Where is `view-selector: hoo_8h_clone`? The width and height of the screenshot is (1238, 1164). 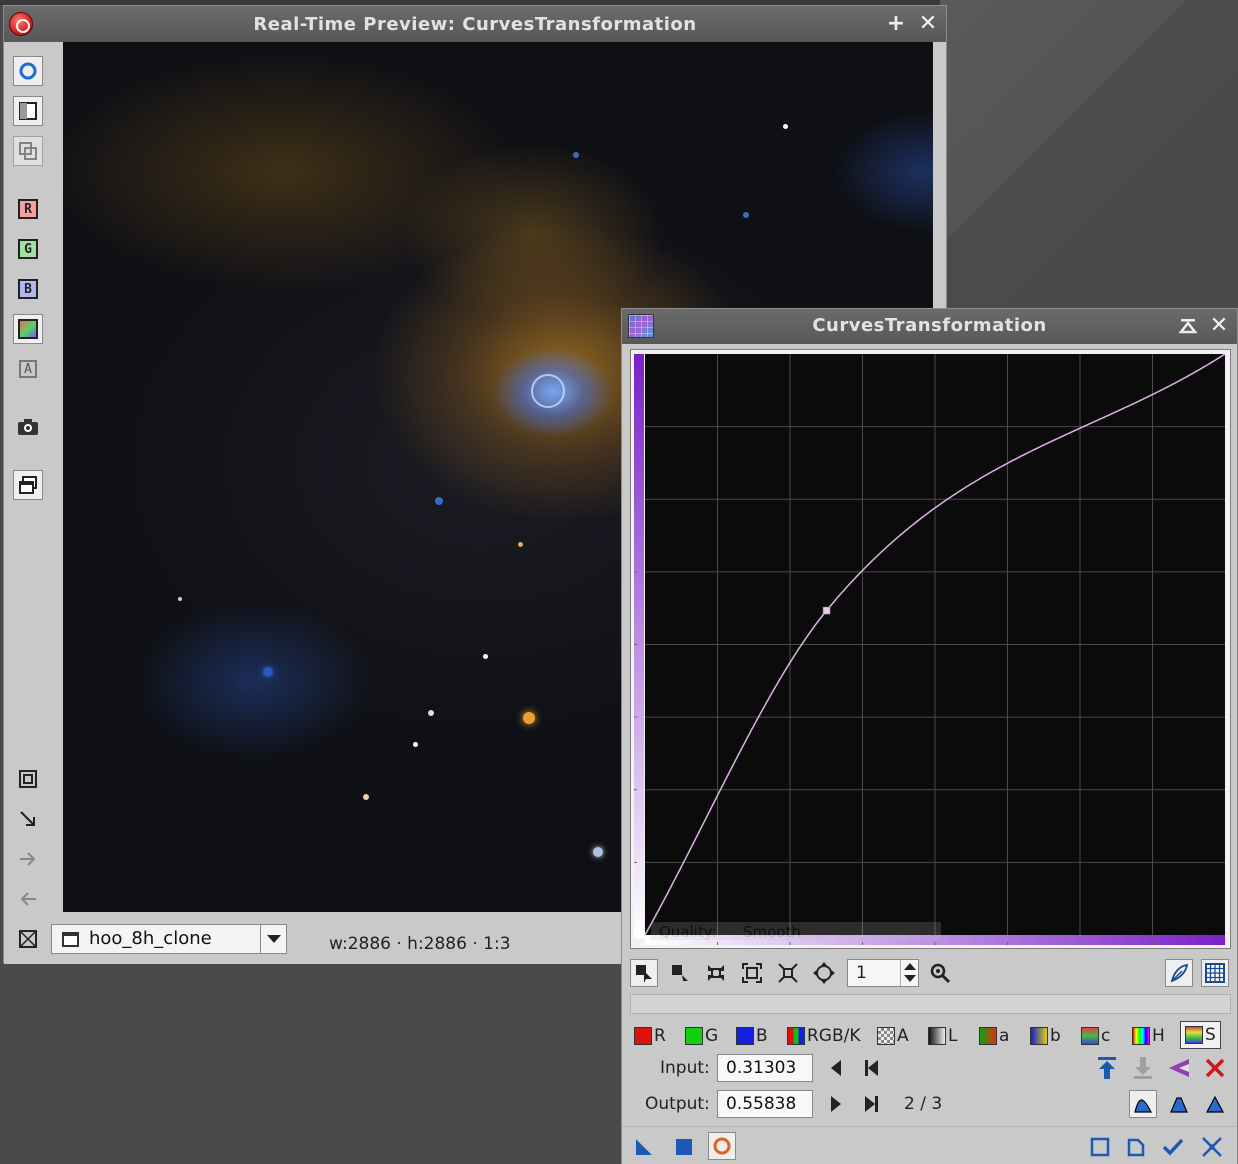 view-selector: hoo_8h_clone is located at coordinates (169, 939).